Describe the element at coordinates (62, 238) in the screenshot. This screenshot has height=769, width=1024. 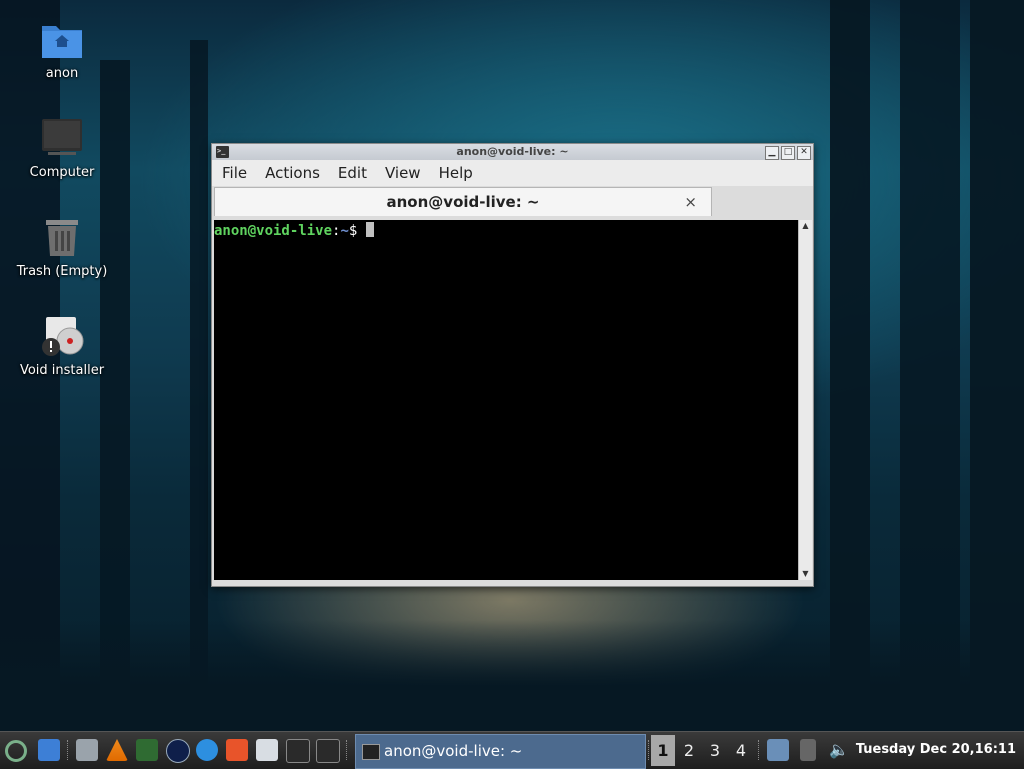
I see `trash-icon` at that location.